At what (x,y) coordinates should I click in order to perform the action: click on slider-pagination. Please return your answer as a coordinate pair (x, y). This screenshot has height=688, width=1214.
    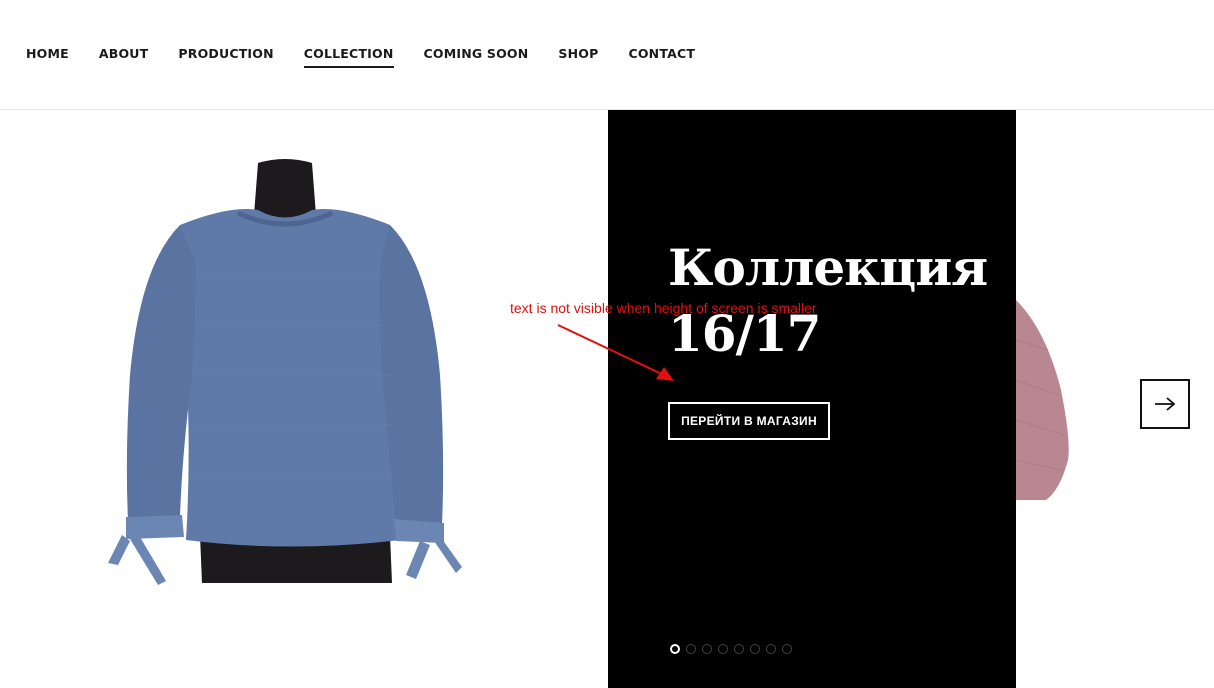
    Looking at the image, I should click on (731, 649).